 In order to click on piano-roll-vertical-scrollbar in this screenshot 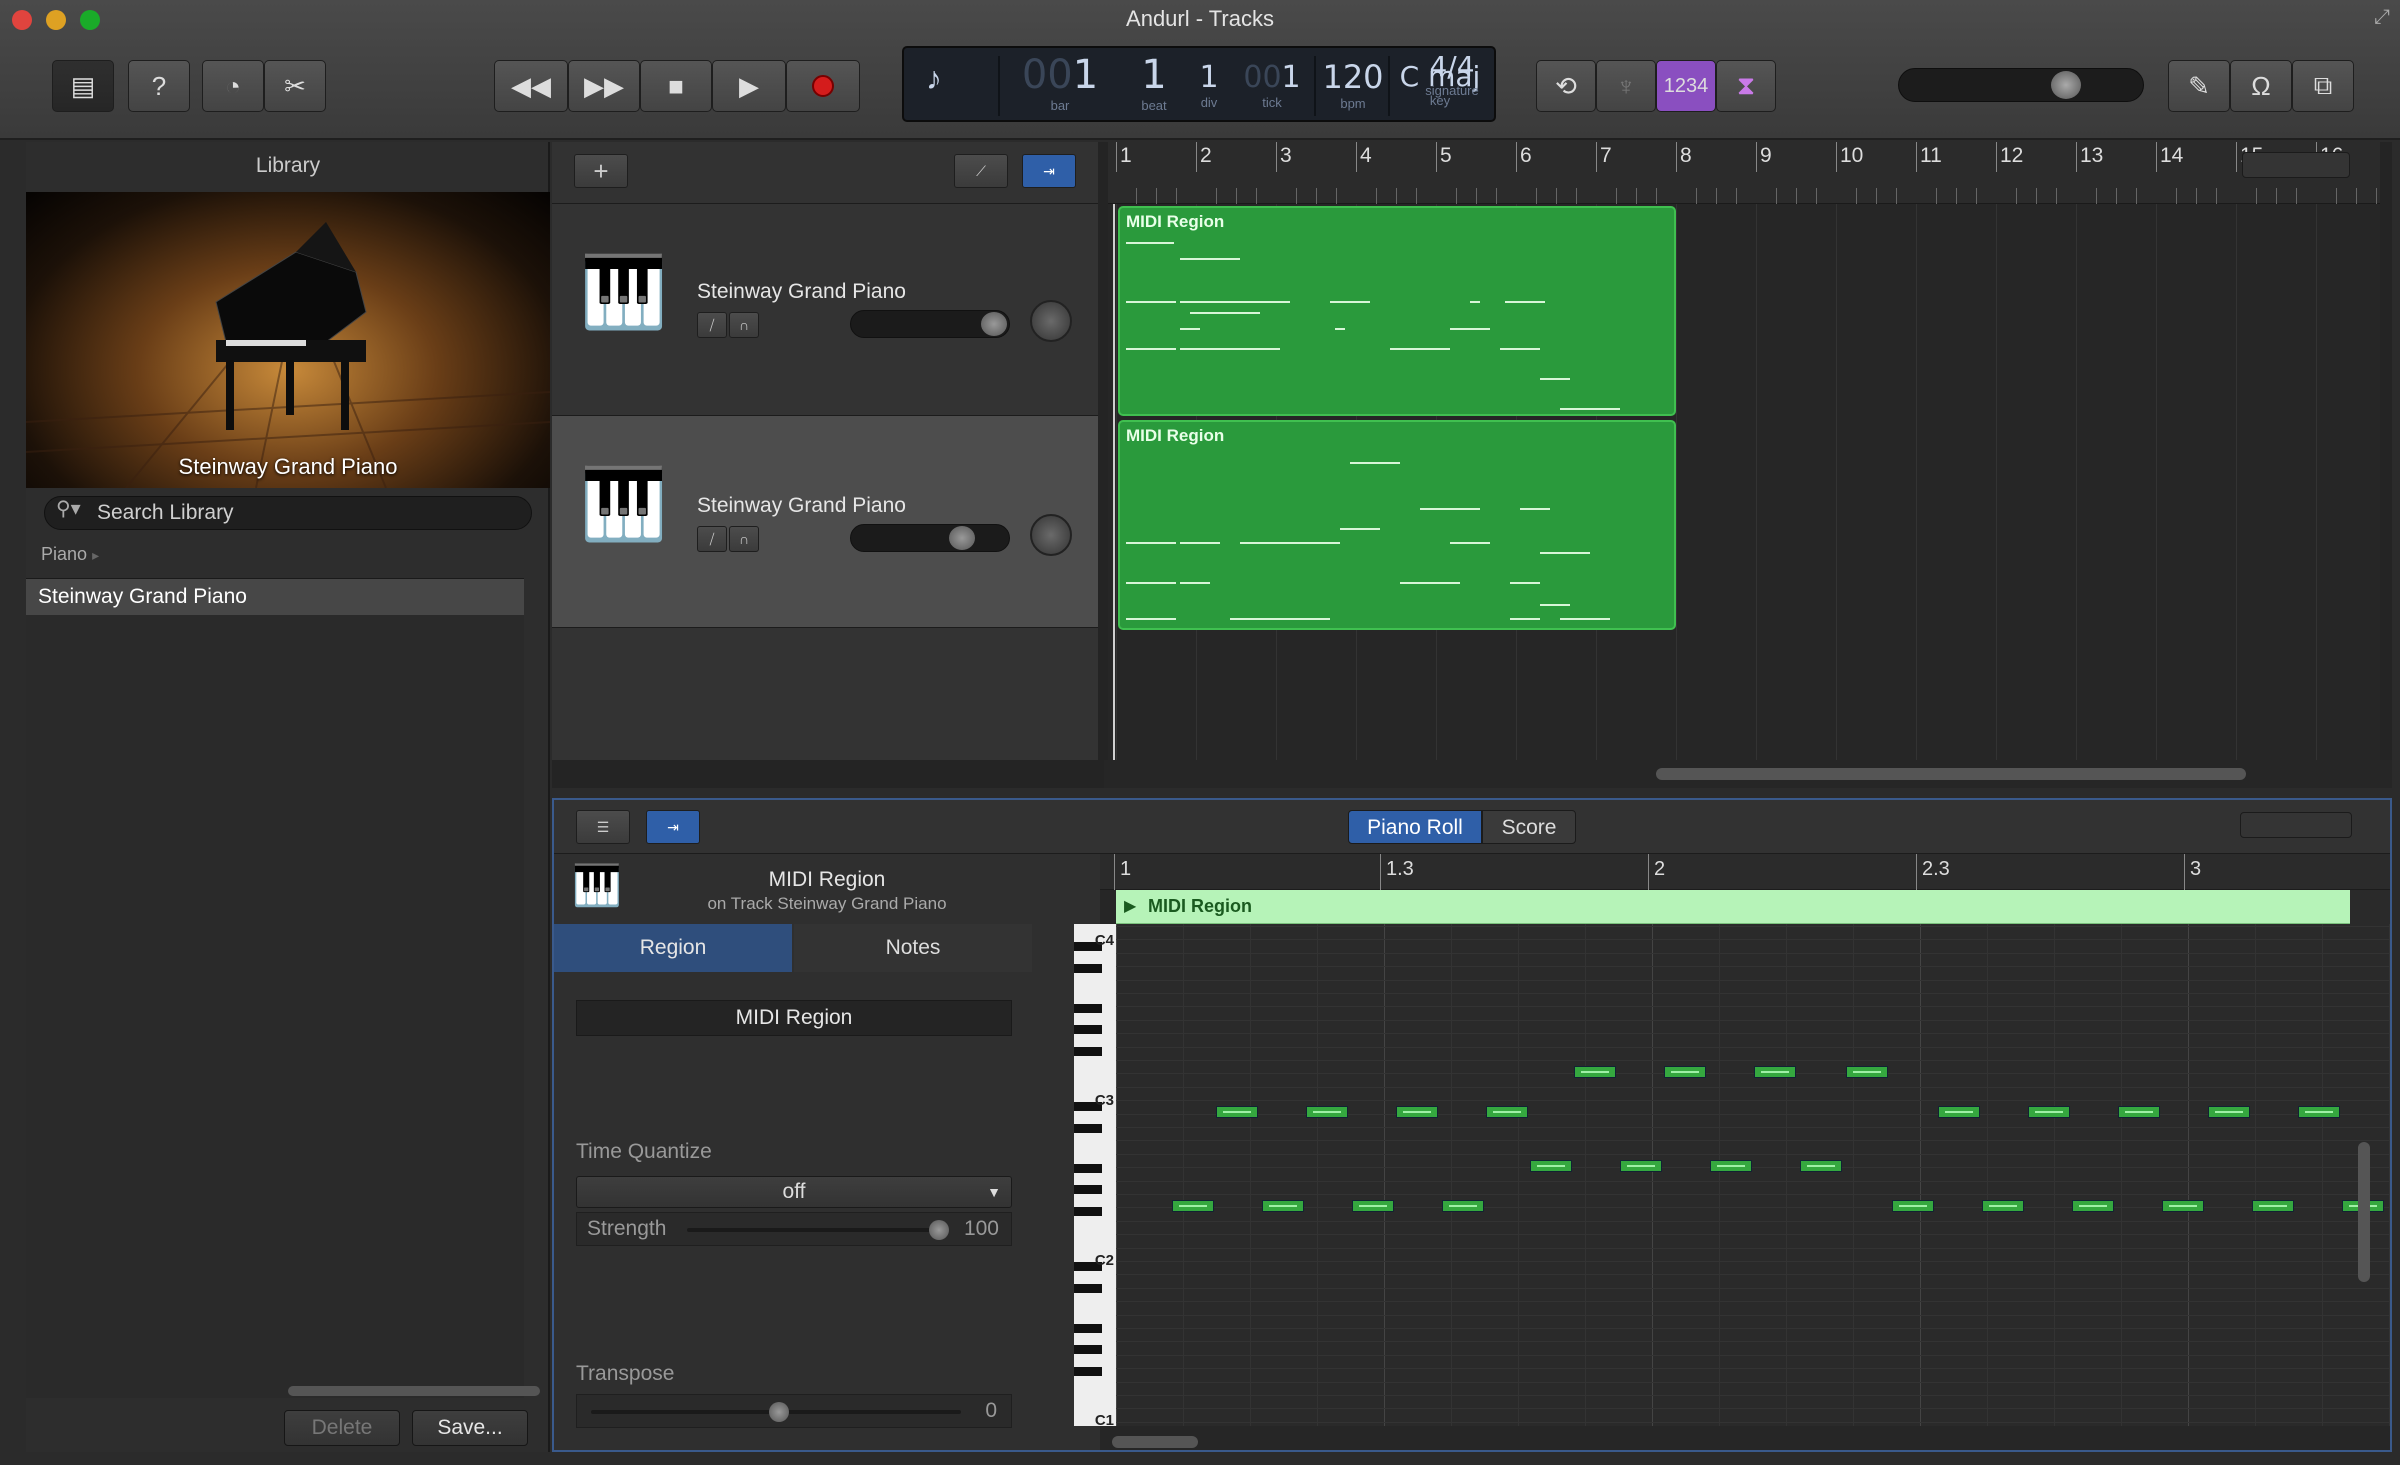, I will do `click(2364, 1212)`.